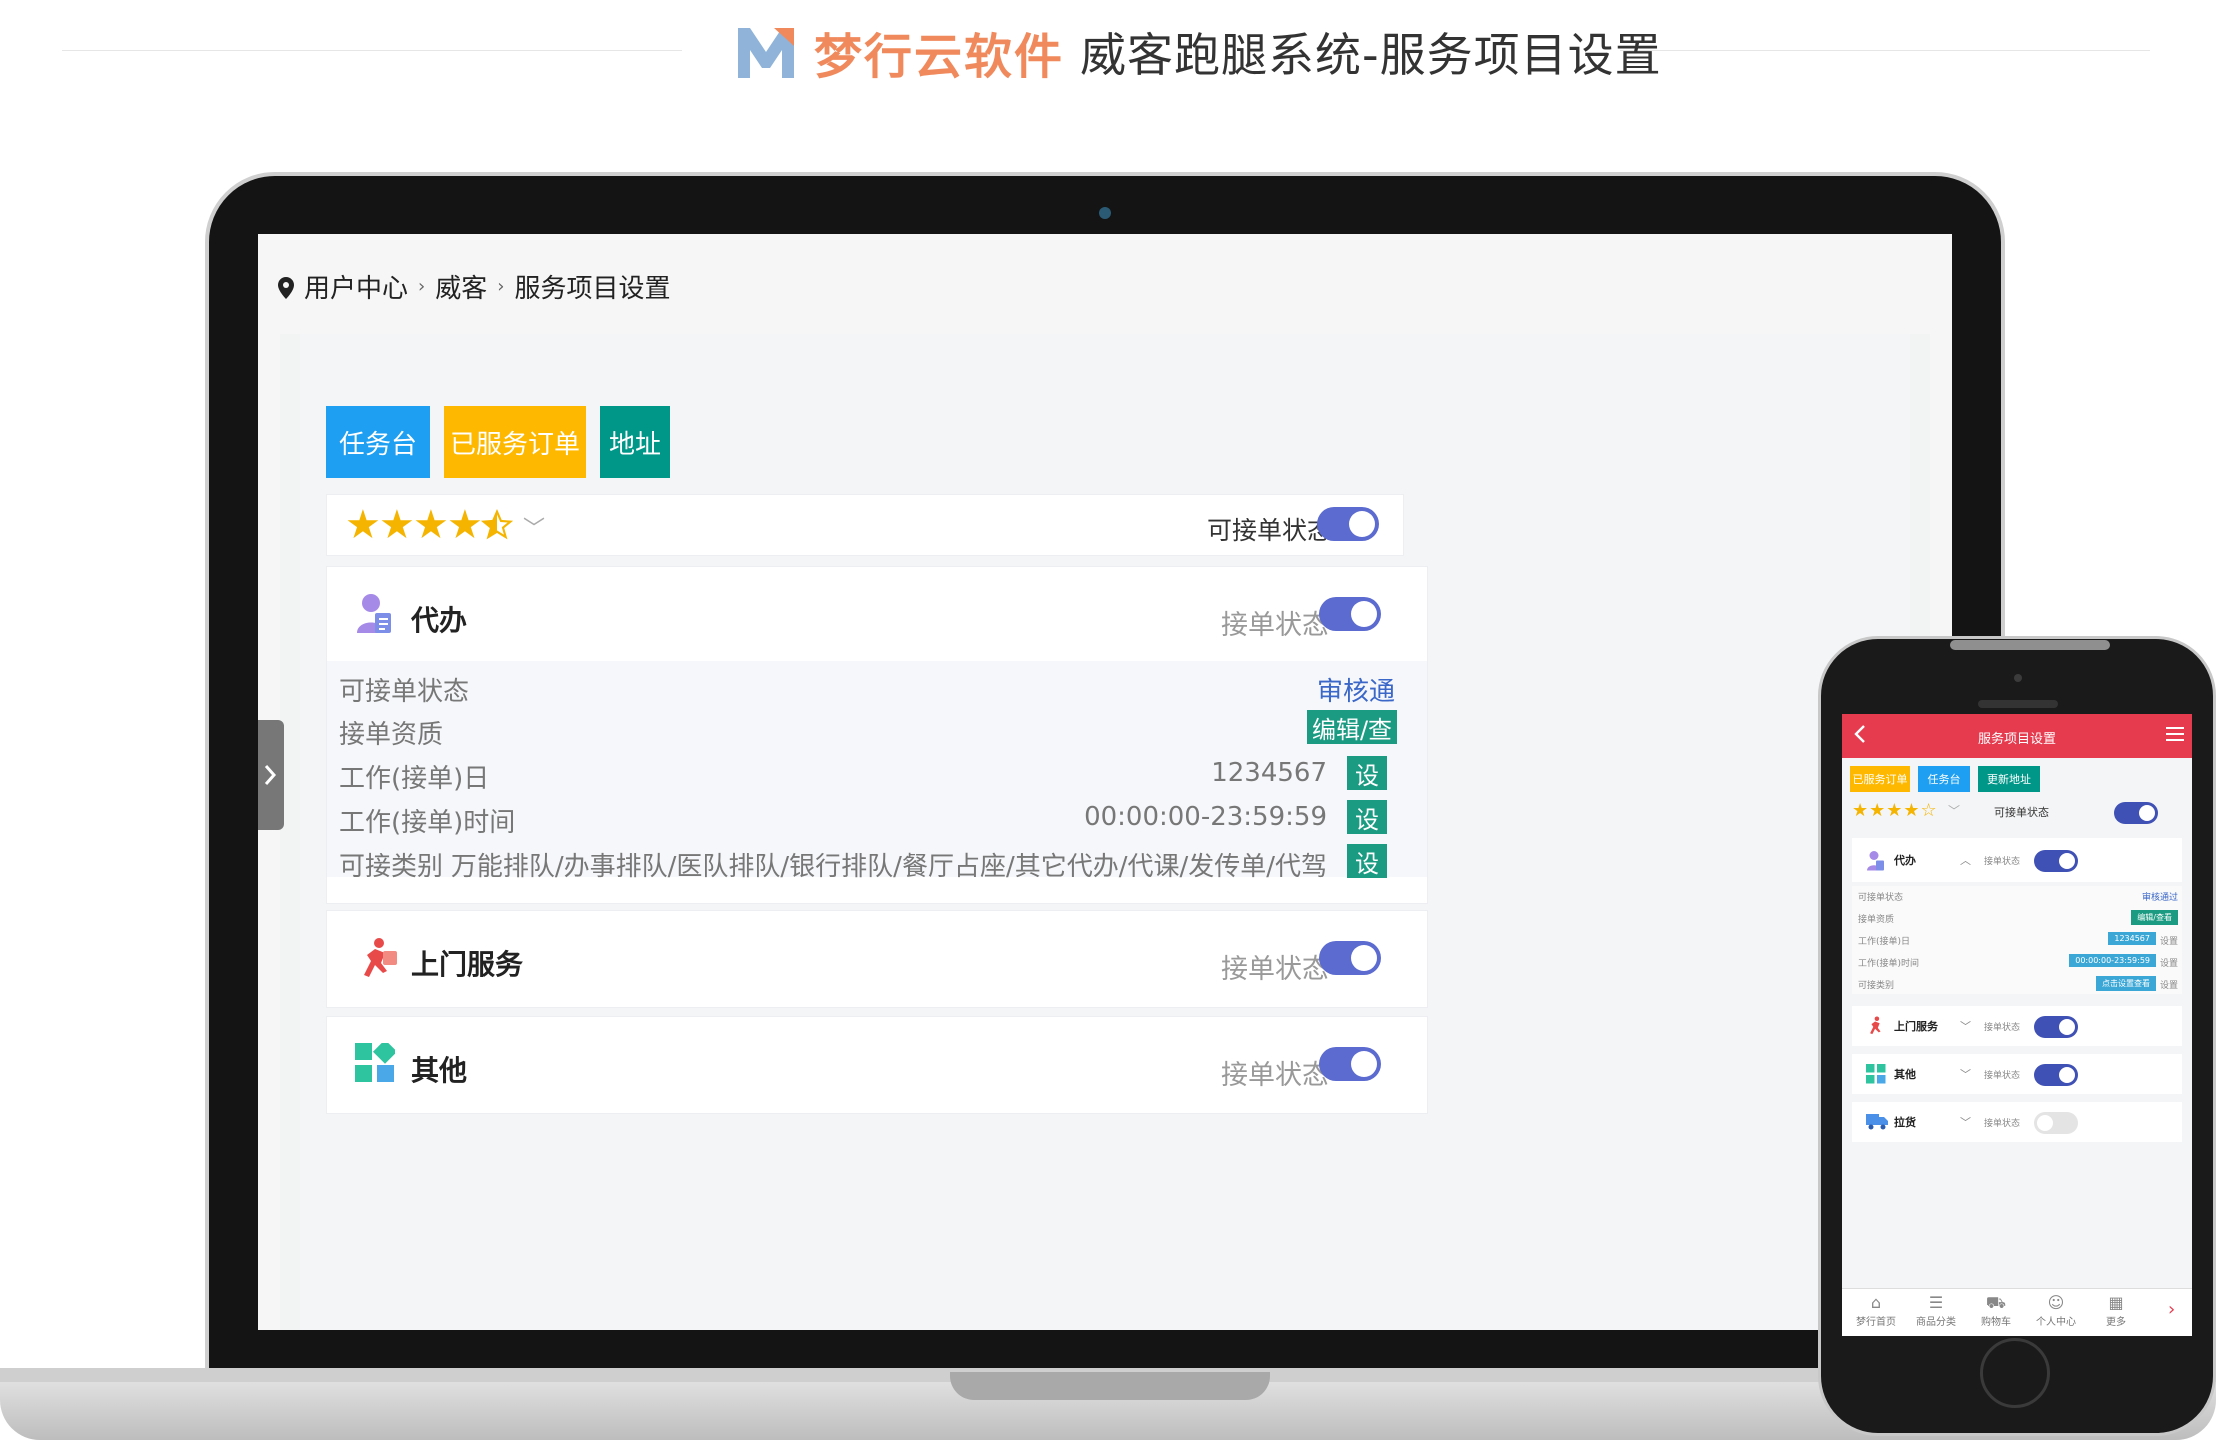 The image size is (2216, 1440). I want to click on mobile-section-other: 其他 ﹀ 接单状态, so click(2017, 1074).